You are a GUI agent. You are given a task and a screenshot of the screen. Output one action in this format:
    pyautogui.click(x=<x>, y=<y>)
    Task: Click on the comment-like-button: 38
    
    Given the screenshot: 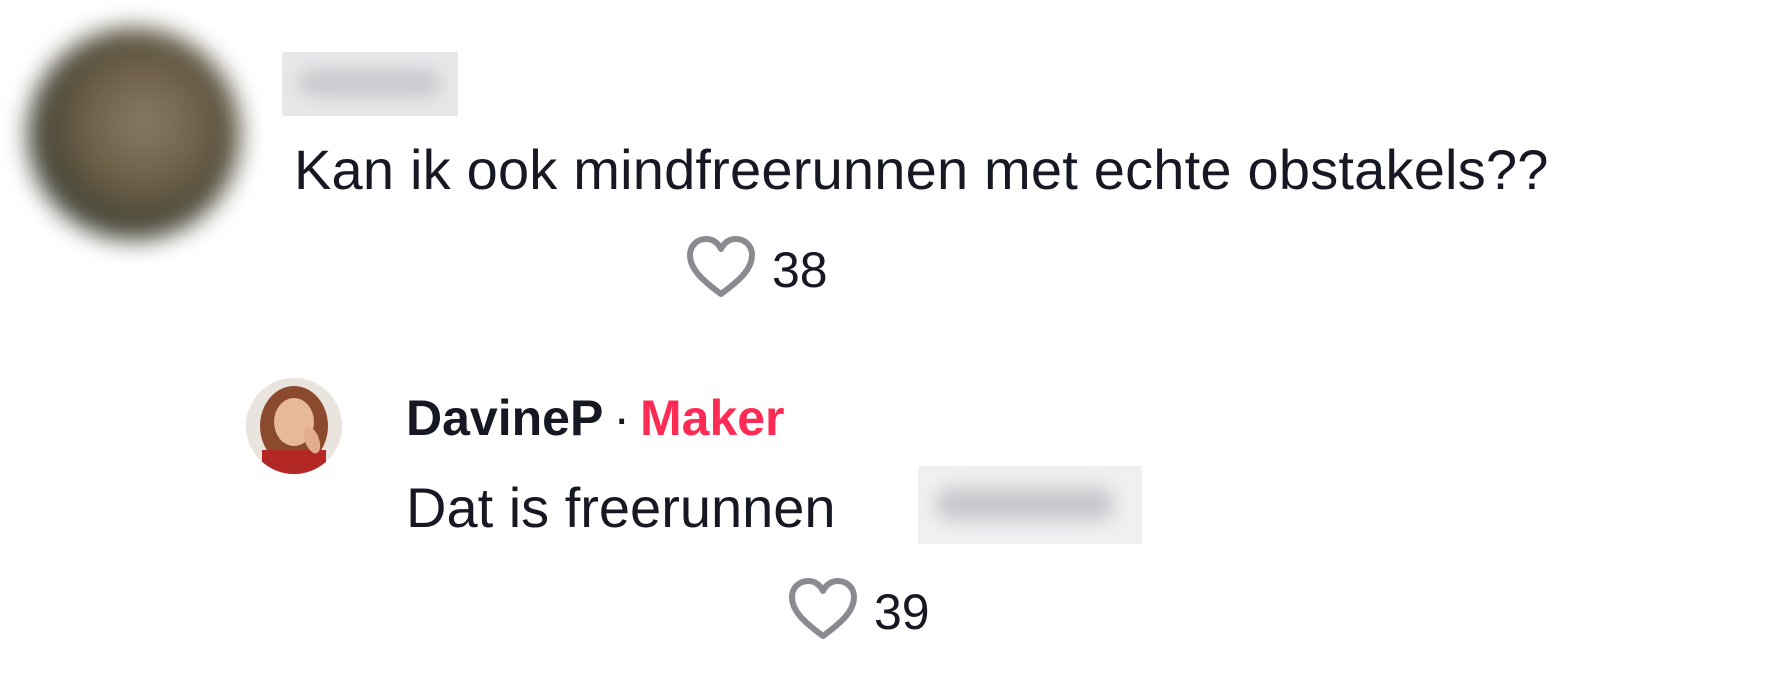 What is the action you would take?
    pyautogui.click(x=756, y=269)
    